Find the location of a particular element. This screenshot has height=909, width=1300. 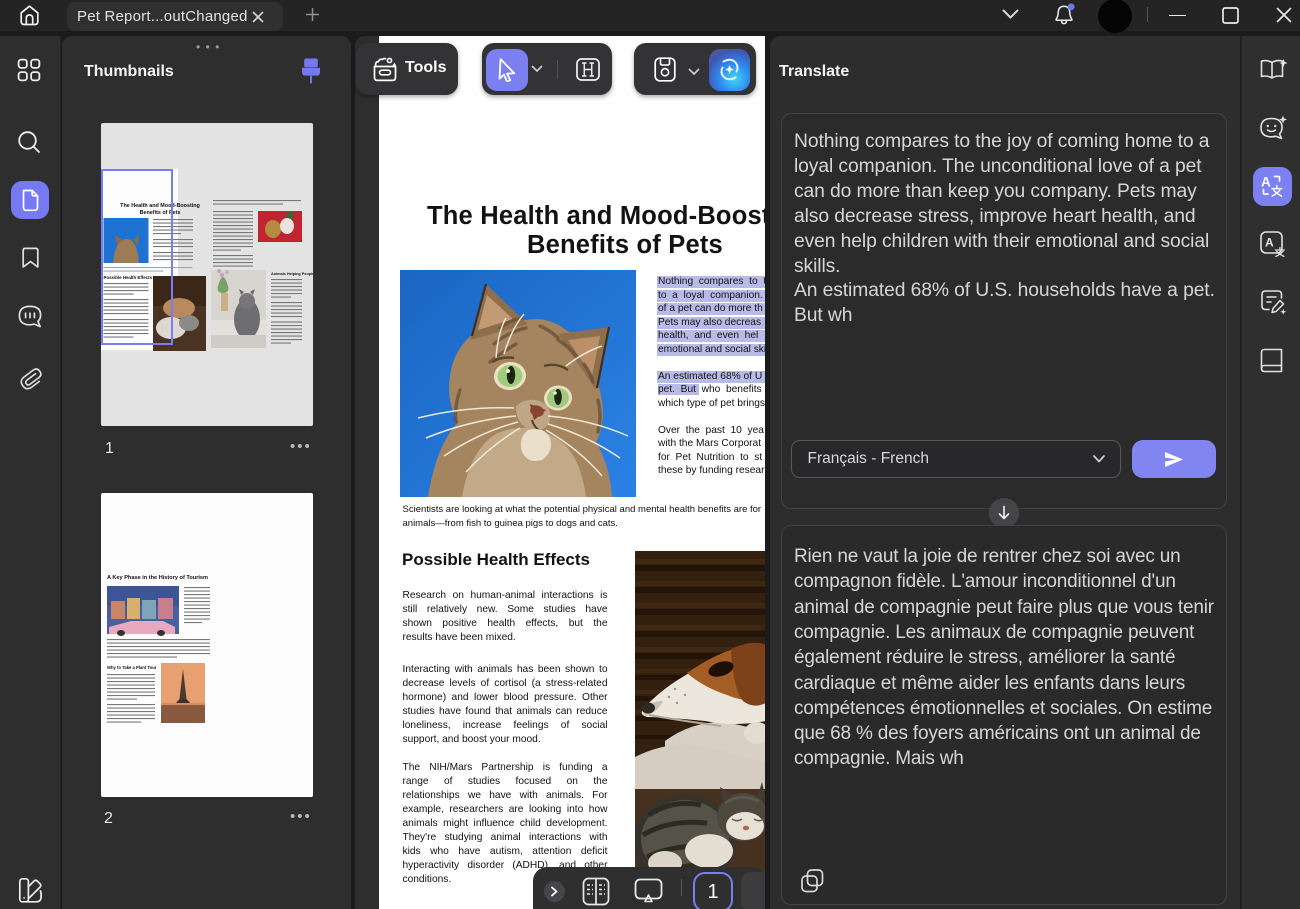

svg-text:A Key Phase in the History of: A Key Phase in the History of Tourism is located at coordinates (157, 578).